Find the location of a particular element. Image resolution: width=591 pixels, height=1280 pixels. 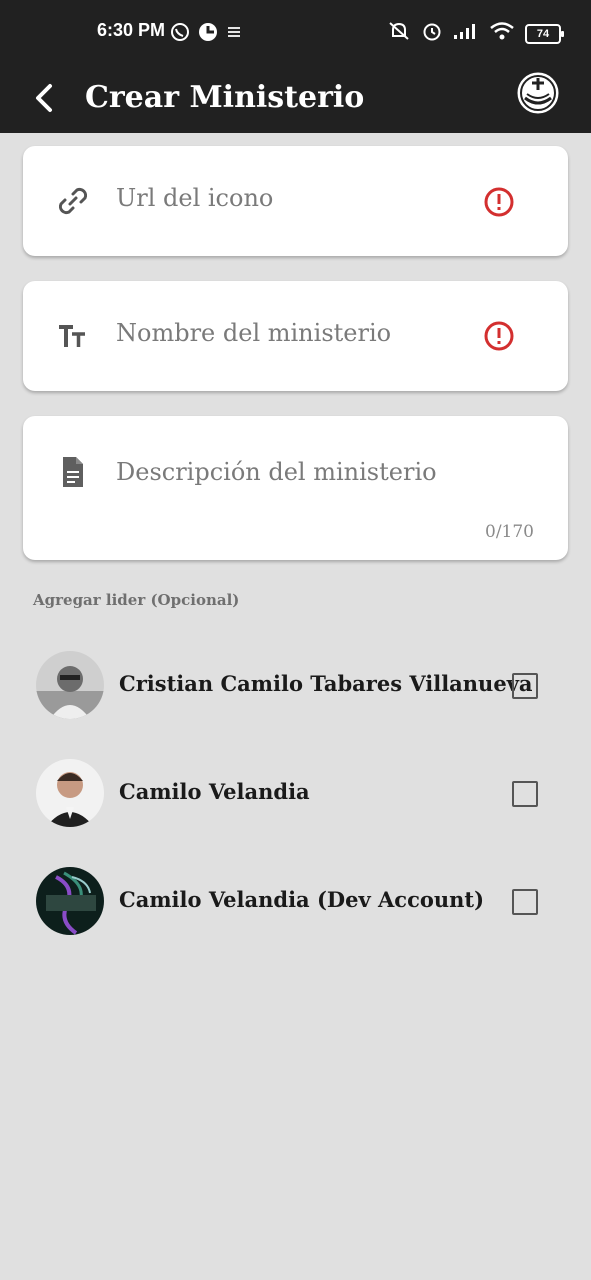

status-time: 6:30 PM is located at coordinates (131, 30).